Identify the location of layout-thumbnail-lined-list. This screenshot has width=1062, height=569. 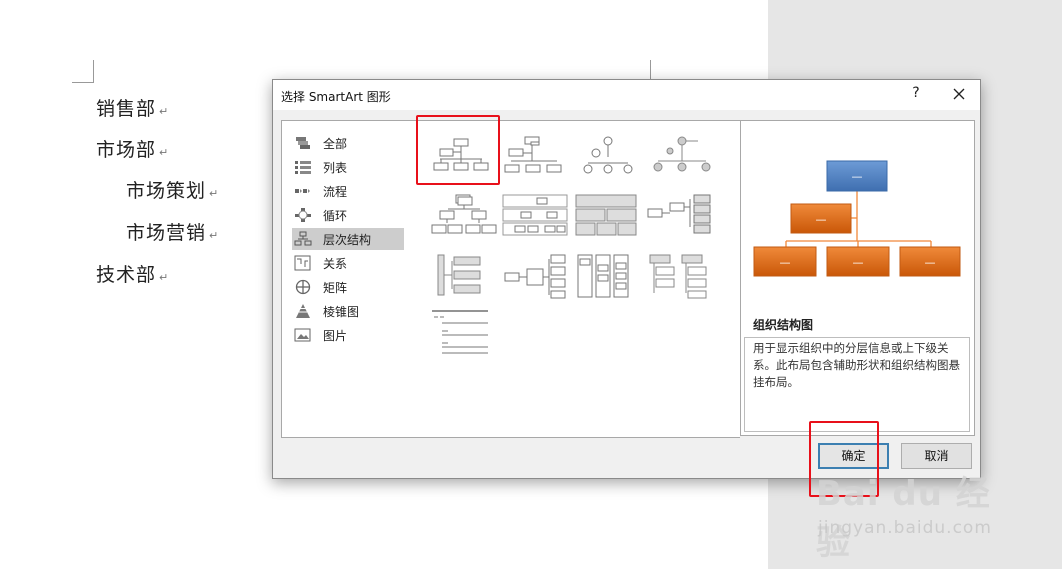
(464, 332).